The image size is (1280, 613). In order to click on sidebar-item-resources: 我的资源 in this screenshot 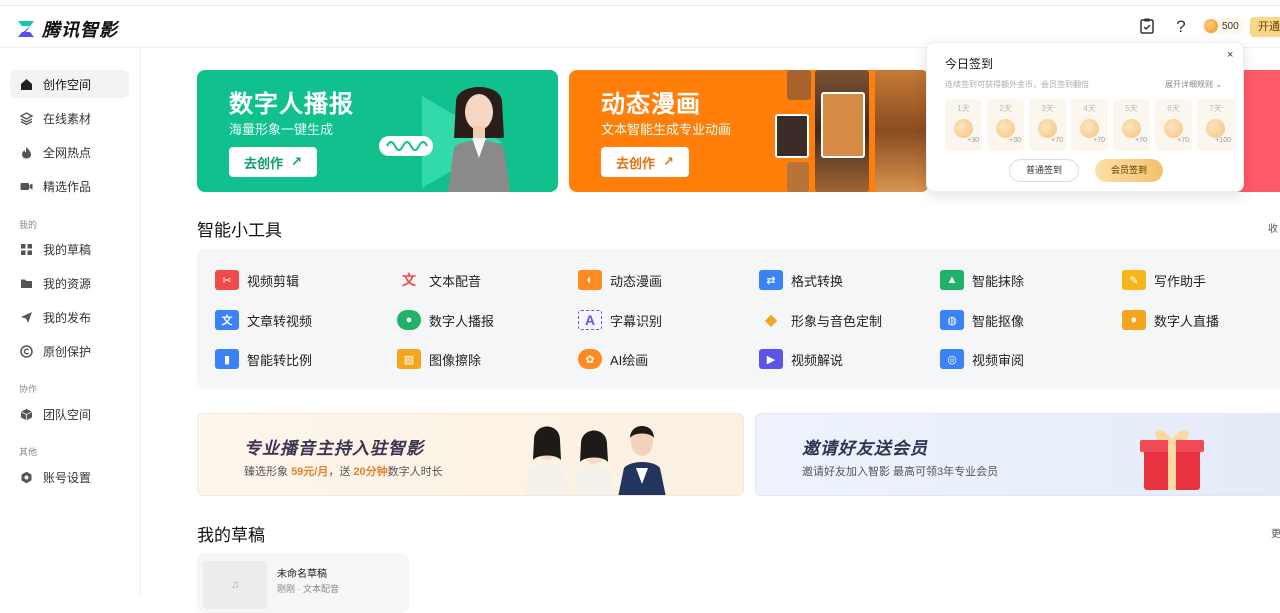, I will do `click(69, 283)`.